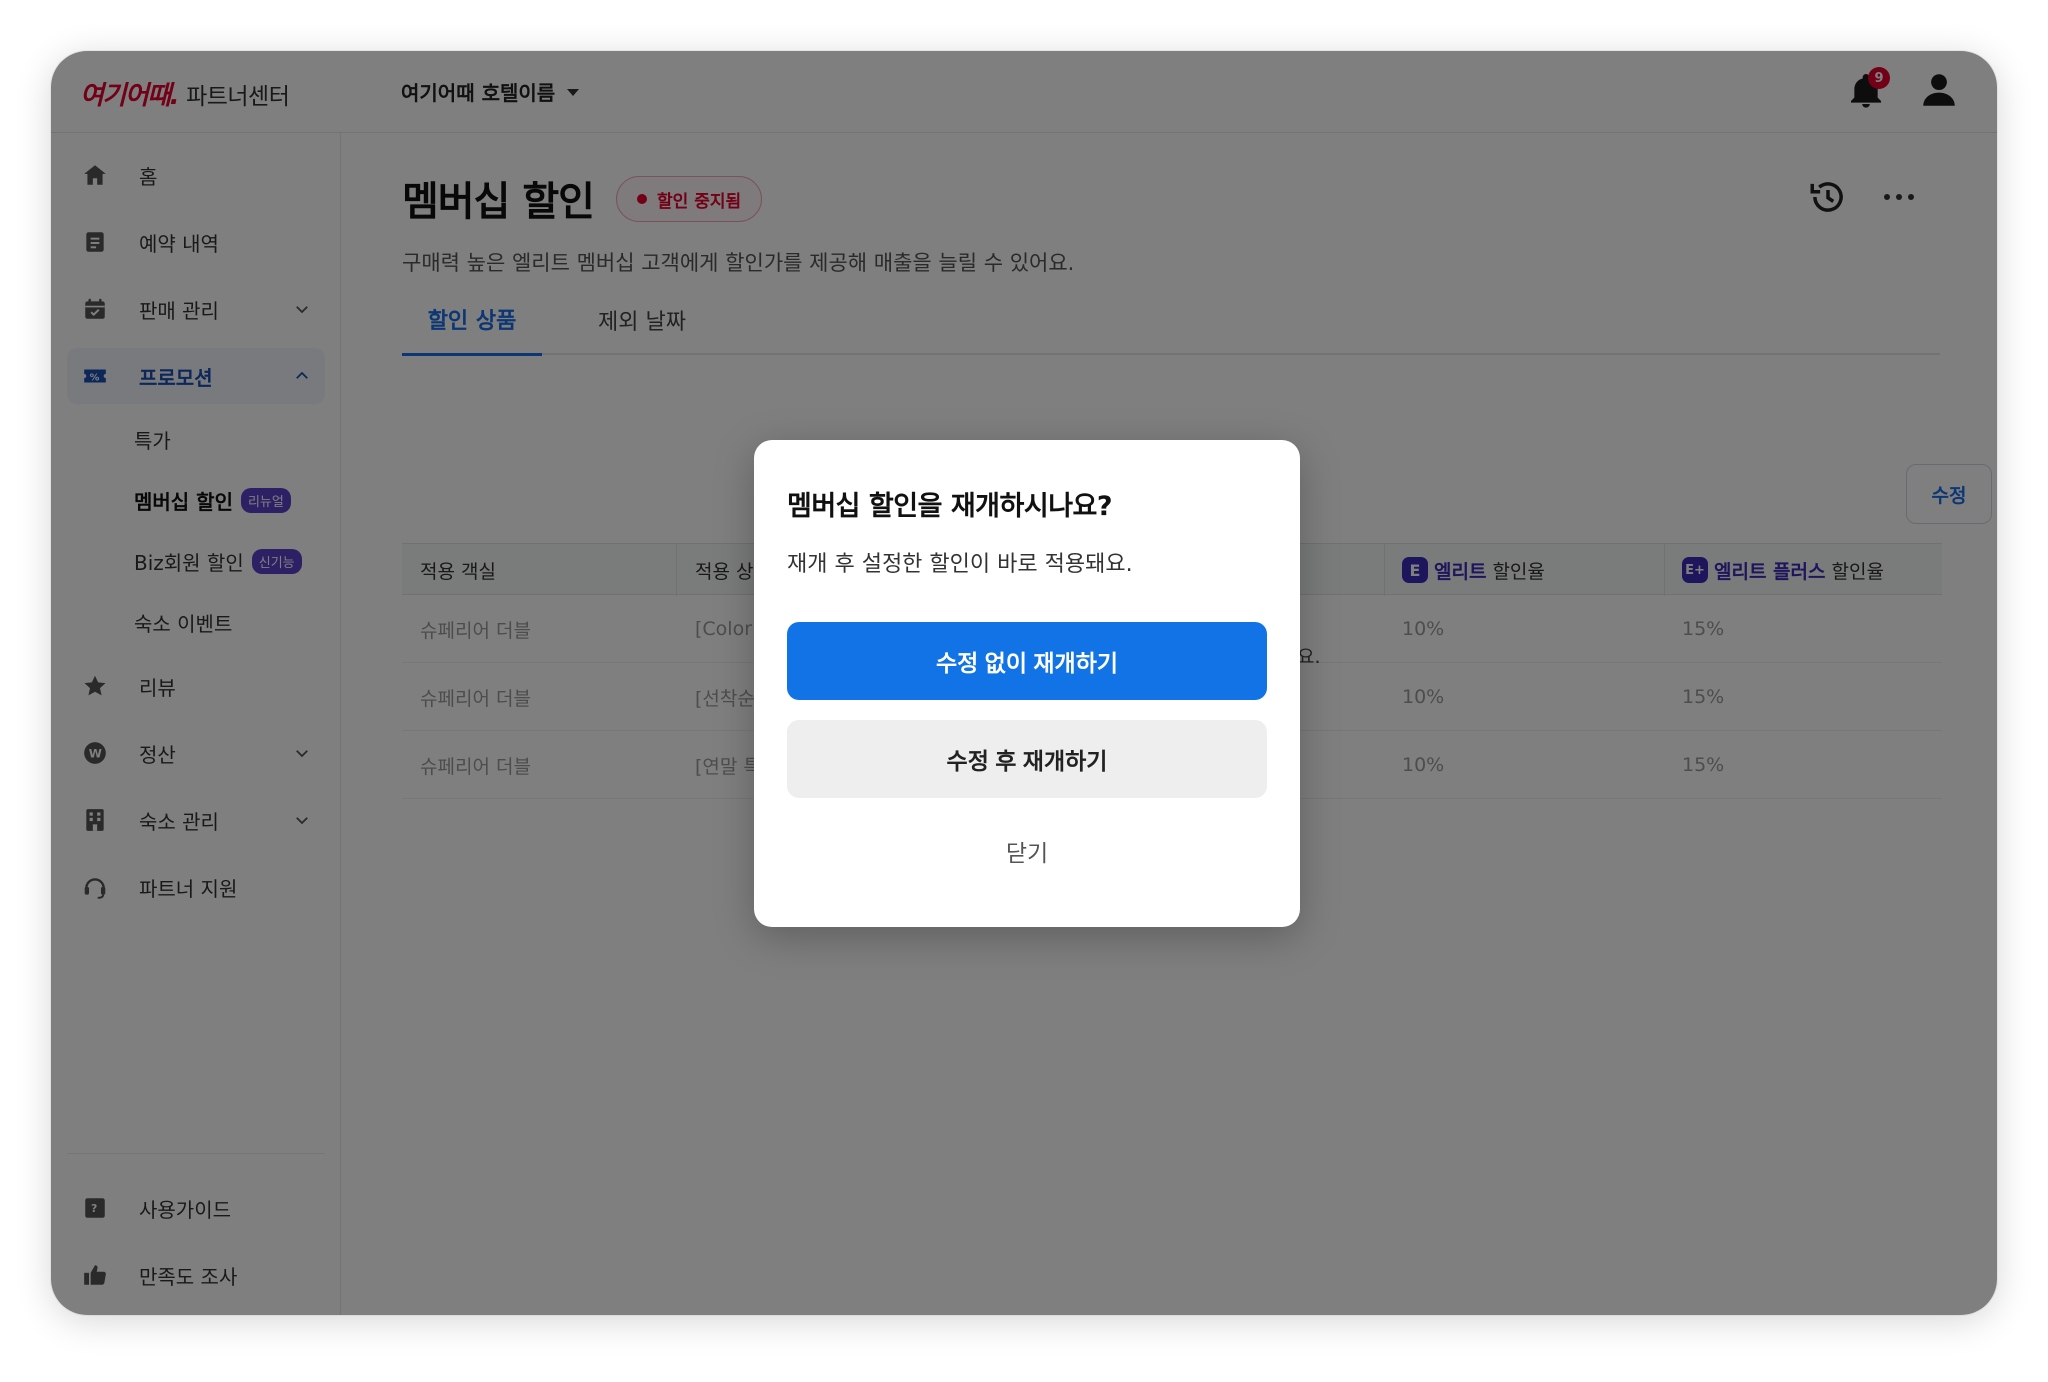 This screenshot has height=1382, width=2048. I want to click on resume-after-edit-button: 수정 후 재개하기, so click(1027, 759).